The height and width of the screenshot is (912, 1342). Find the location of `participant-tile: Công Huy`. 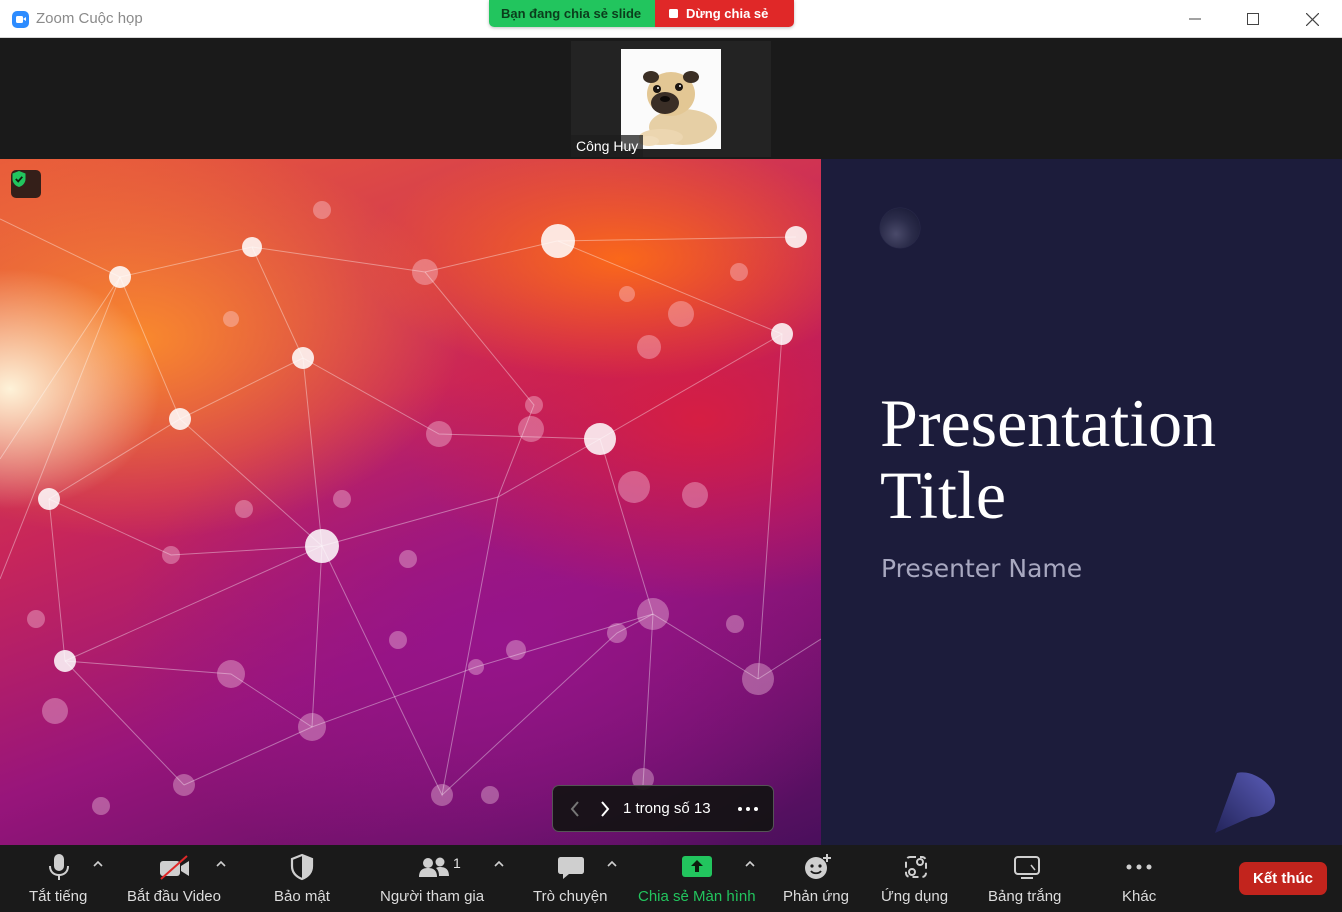

participant-tile: Công Huy is located at coordinates (671, 99).